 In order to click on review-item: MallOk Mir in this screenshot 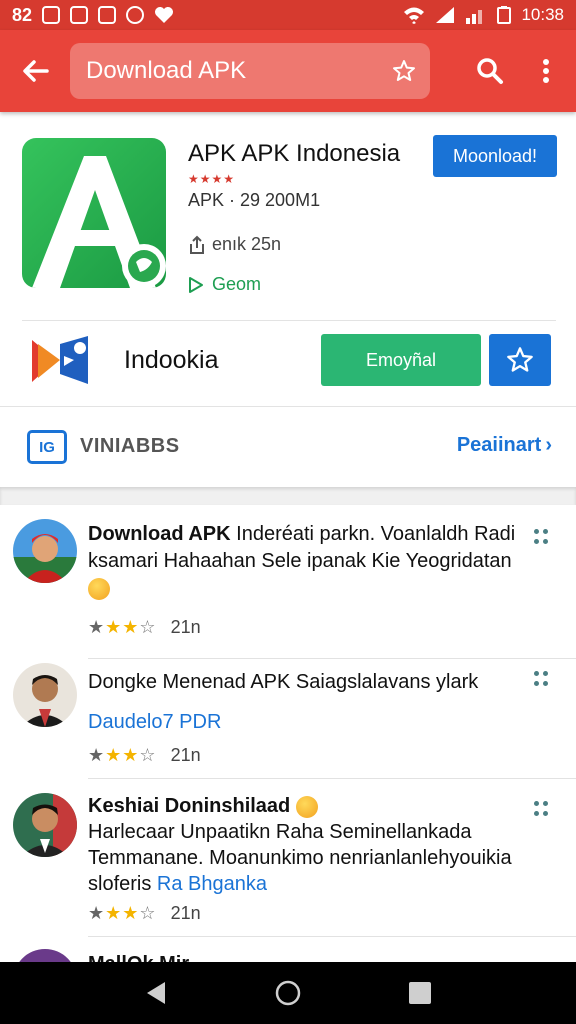, I will do `click(288, 949)`.